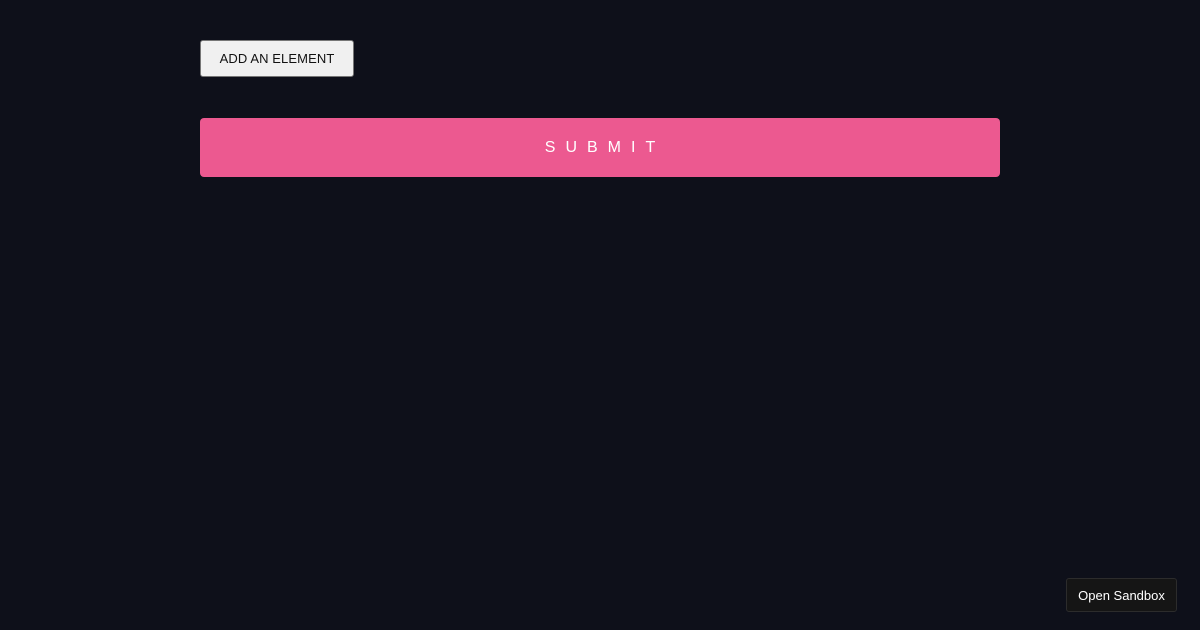 The height and width of the screenshot is (630, 1200). Describe the element at coordinates (277, 58) in the screenshot. I see `add-element-button: ADD AN ELEMENT` at that location.